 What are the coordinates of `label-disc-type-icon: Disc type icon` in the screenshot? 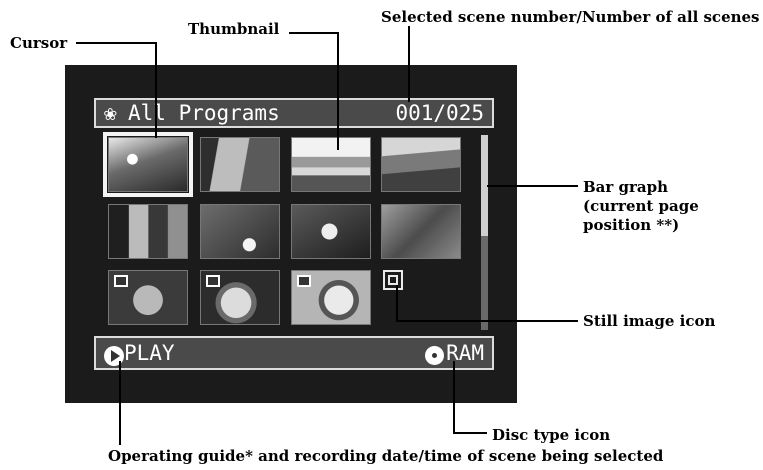 It's located at (551, 435).